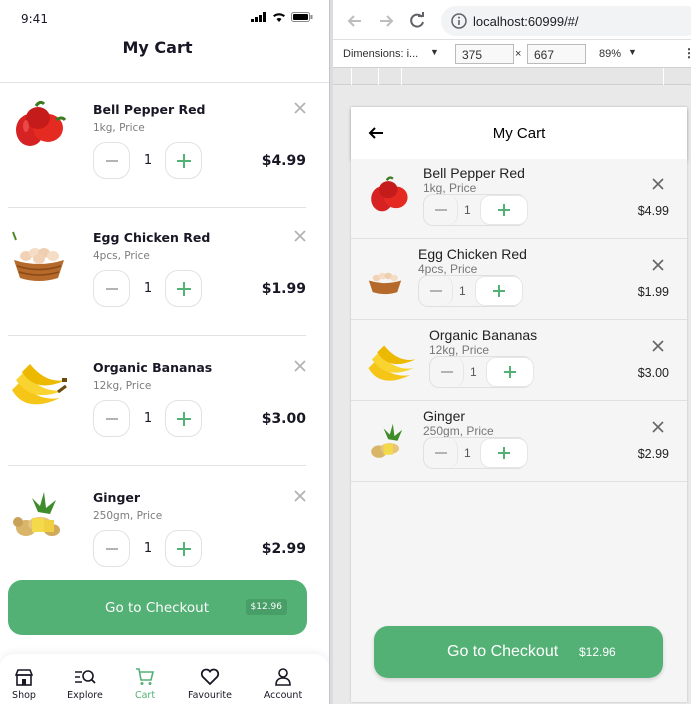  I want to click on status-icons, so click(282, 17).